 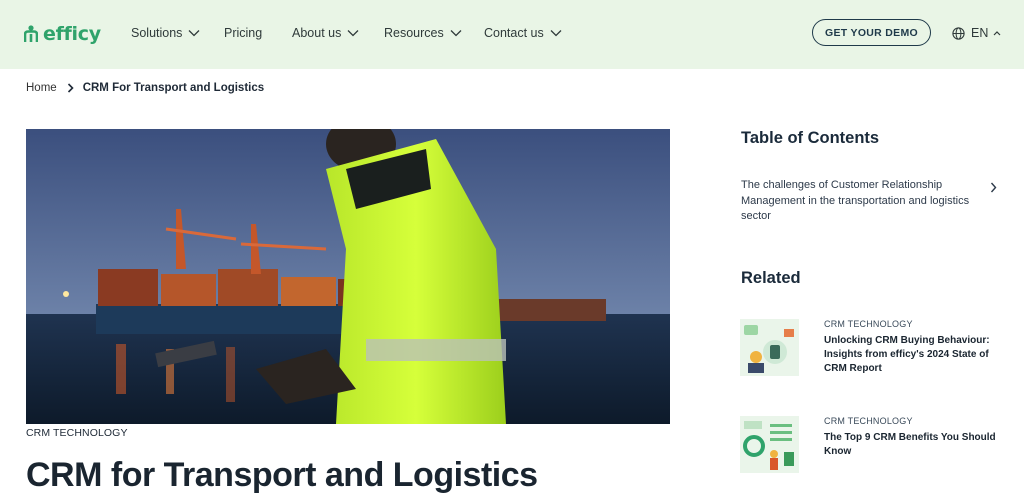 I want to click on article-category: CRM TECHNOLOGY, so click(x=77, y=433).